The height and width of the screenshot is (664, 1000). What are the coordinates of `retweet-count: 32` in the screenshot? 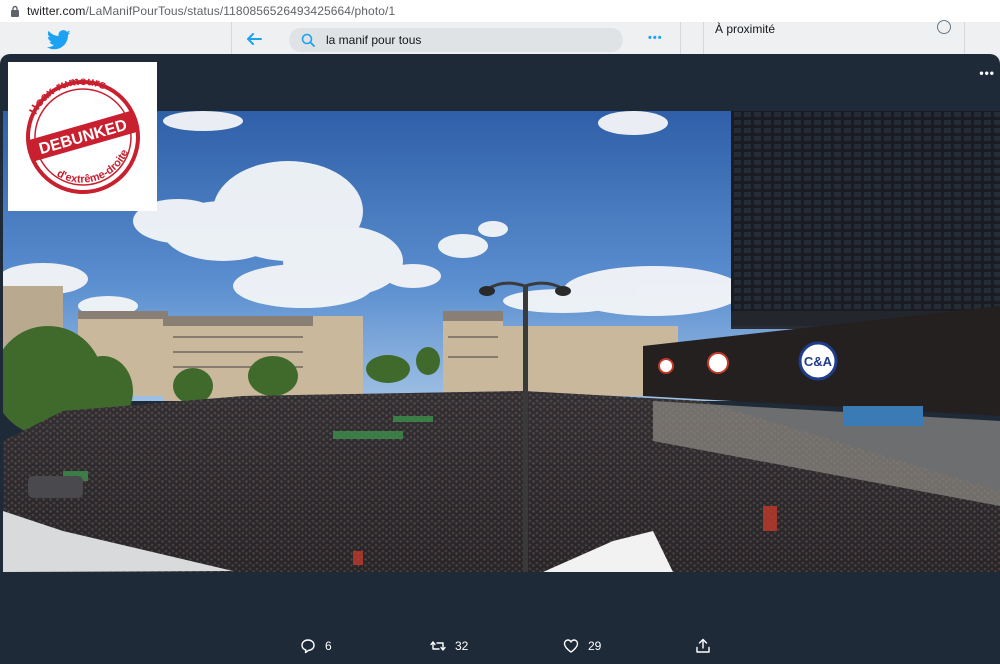 It's located at (462, 646).